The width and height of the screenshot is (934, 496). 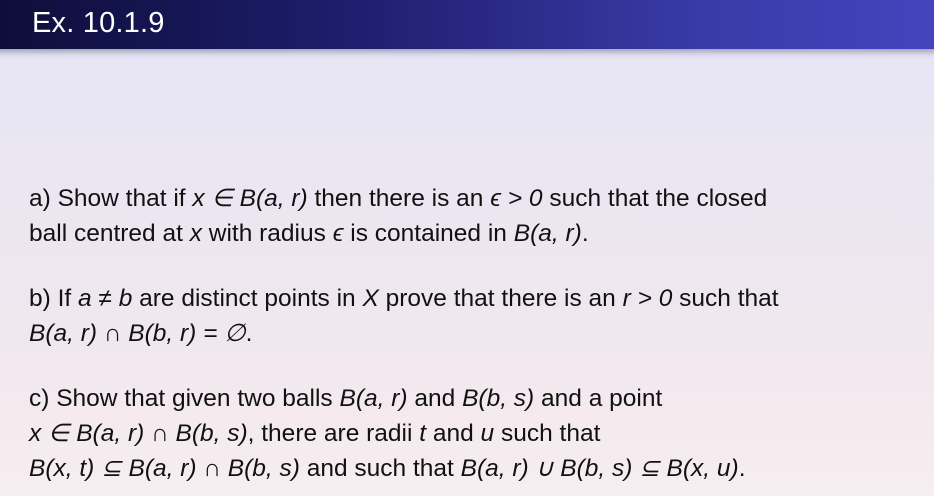 What do you see at coordinates (250, 198) in the screenshot?
I see `math-span: x ∈ B(a, r)` at bounding box center [250, 198].